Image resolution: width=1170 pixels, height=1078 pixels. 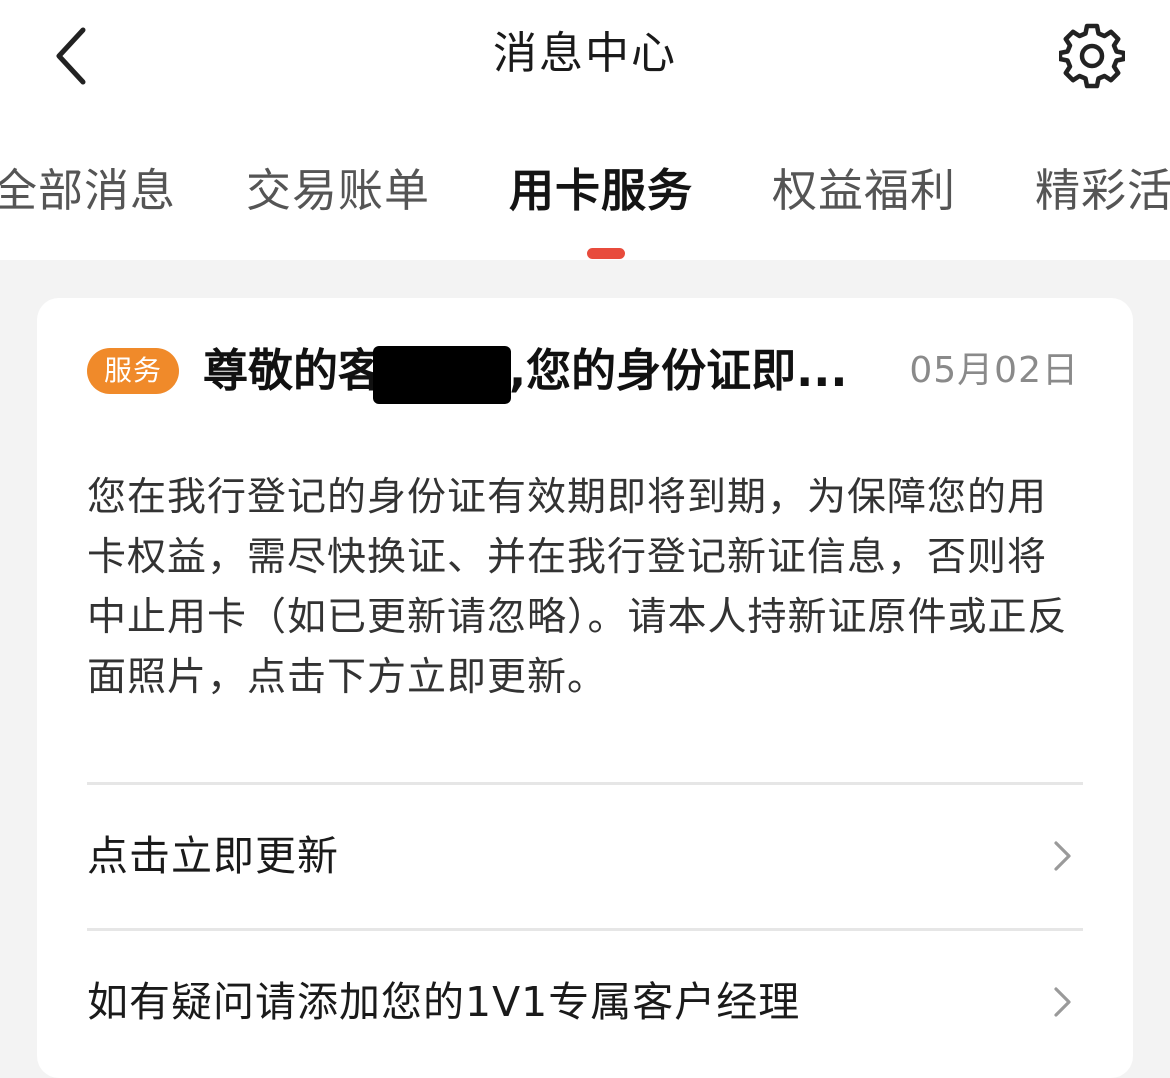 What do you see at coordinates (213, 856) in the screenshot?
I see `update-now-label: 点击立即更新` at bounding box center [213, 856].